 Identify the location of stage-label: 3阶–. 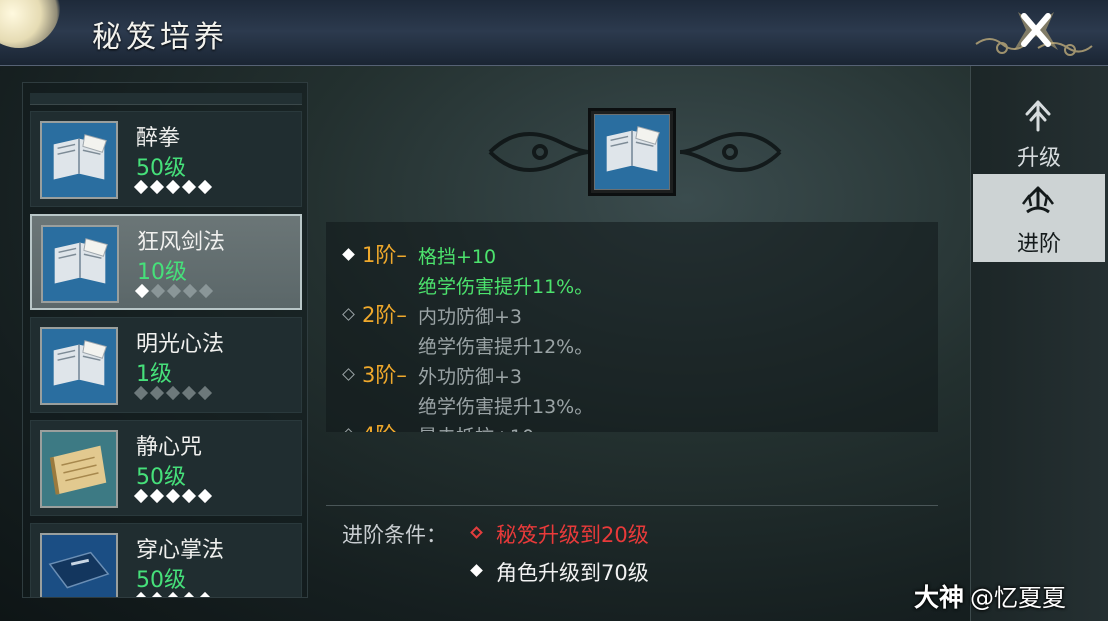
(384, 375).